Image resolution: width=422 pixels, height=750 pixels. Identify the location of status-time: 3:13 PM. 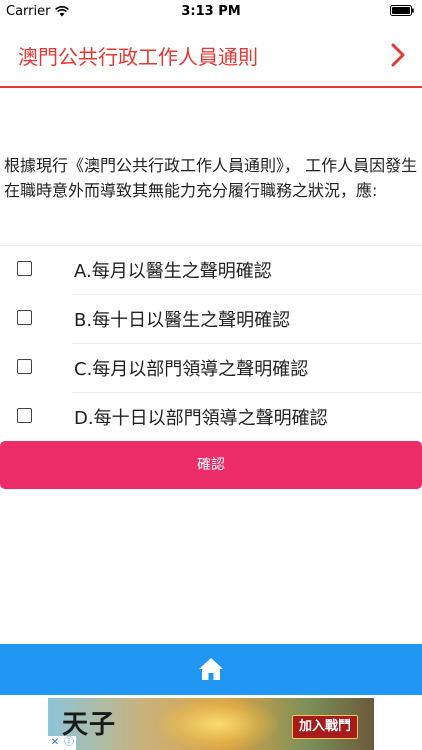
(211, 11).